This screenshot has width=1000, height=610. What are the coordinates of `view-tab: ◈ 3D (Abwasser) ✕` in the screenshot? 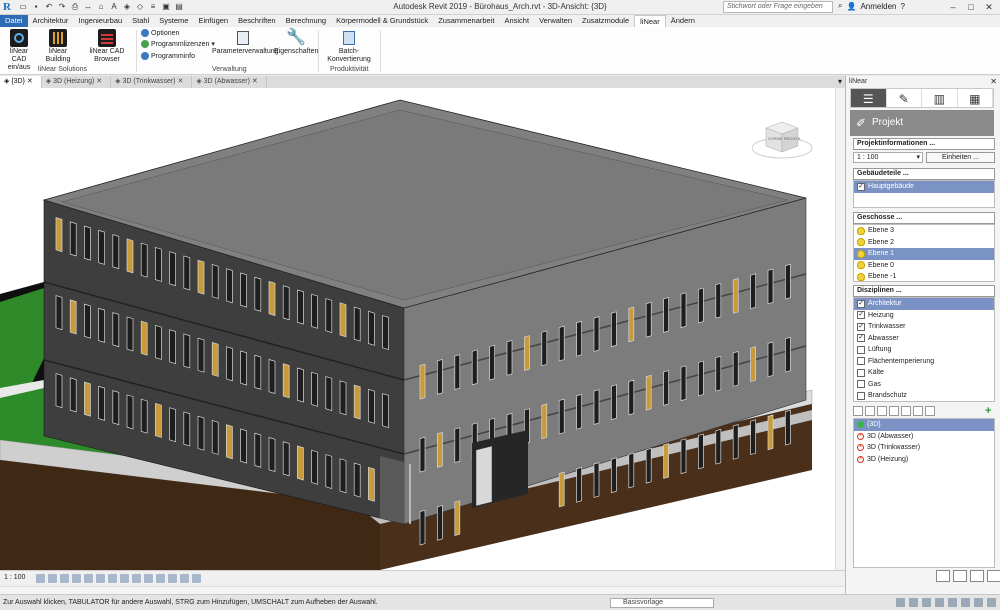 It's located at (229, 82).